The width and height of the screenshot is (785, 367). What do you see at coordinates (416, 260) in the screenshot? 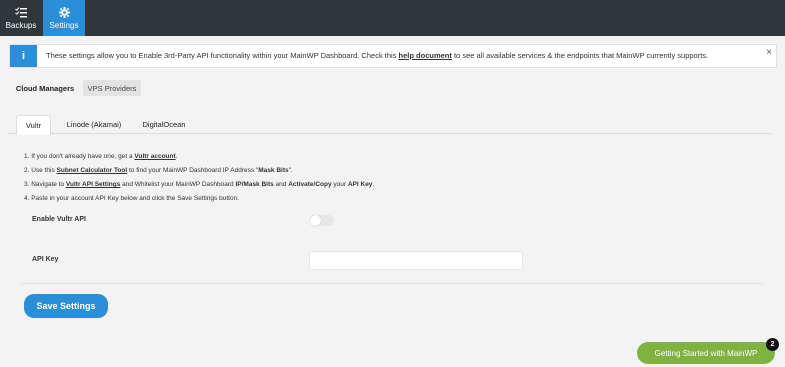
I see `api-key-input` at bounding box center [416, 260].